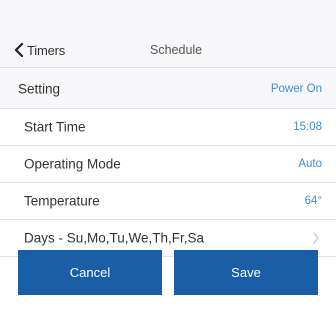 The width and height of the screenshot is (336, 327). Describe the element at coordinates (114, 238) in the screenshot. I see `days-label: Days - Su,Mo,Tu,We,Th,Fr,Sa` at that location.